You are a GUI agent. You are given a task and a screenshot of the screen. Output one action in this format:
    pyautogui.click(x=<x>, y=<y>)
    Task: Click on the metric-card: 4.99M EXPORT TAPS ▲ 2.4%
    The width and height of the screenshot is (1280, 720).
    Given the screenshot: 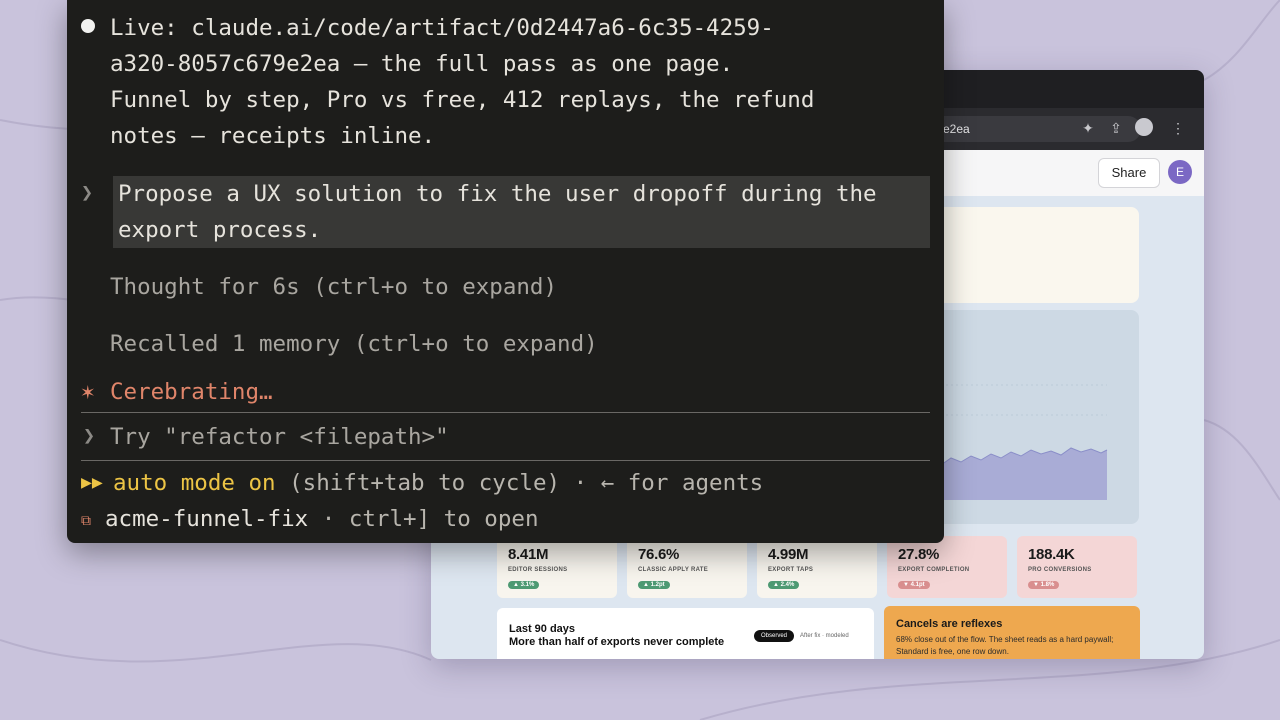 What is the action you would take?
    pyautogui.click(x=817, y=567)
    